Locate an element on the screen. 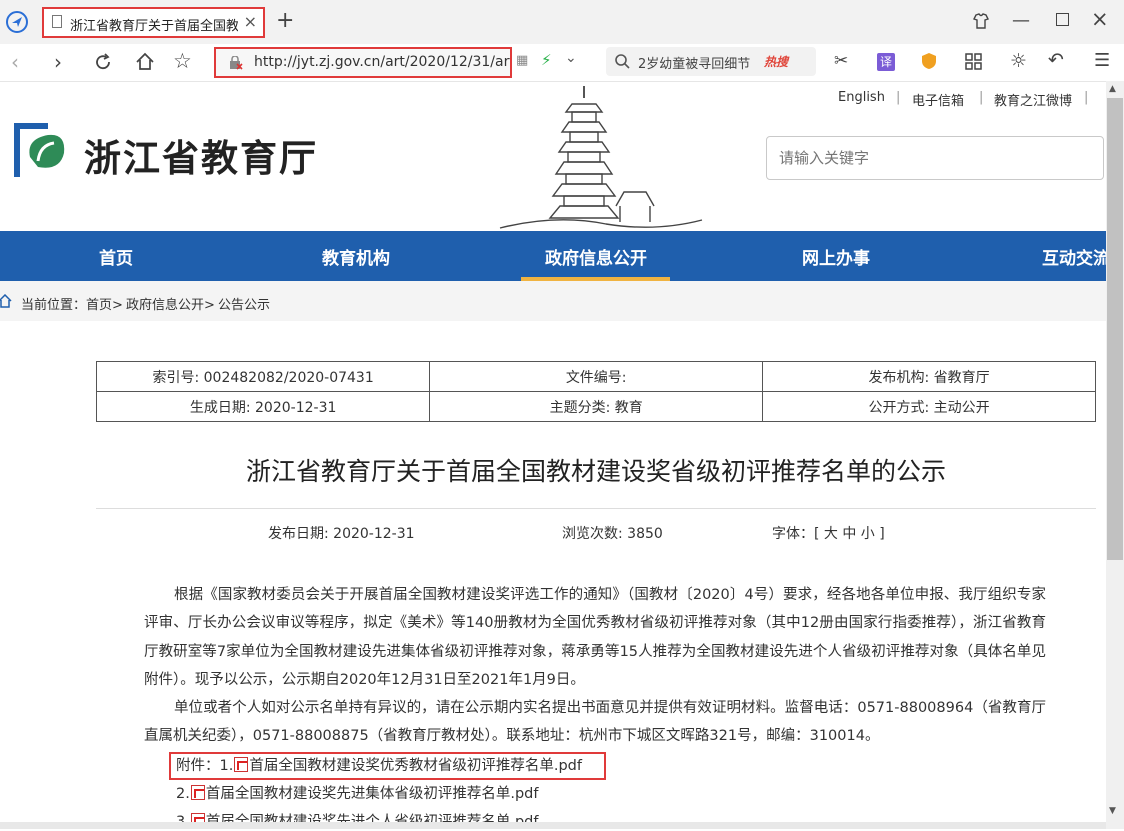 This screenshot has width=1124, height=831. shirt-icon is located at coordinates (981, 21).